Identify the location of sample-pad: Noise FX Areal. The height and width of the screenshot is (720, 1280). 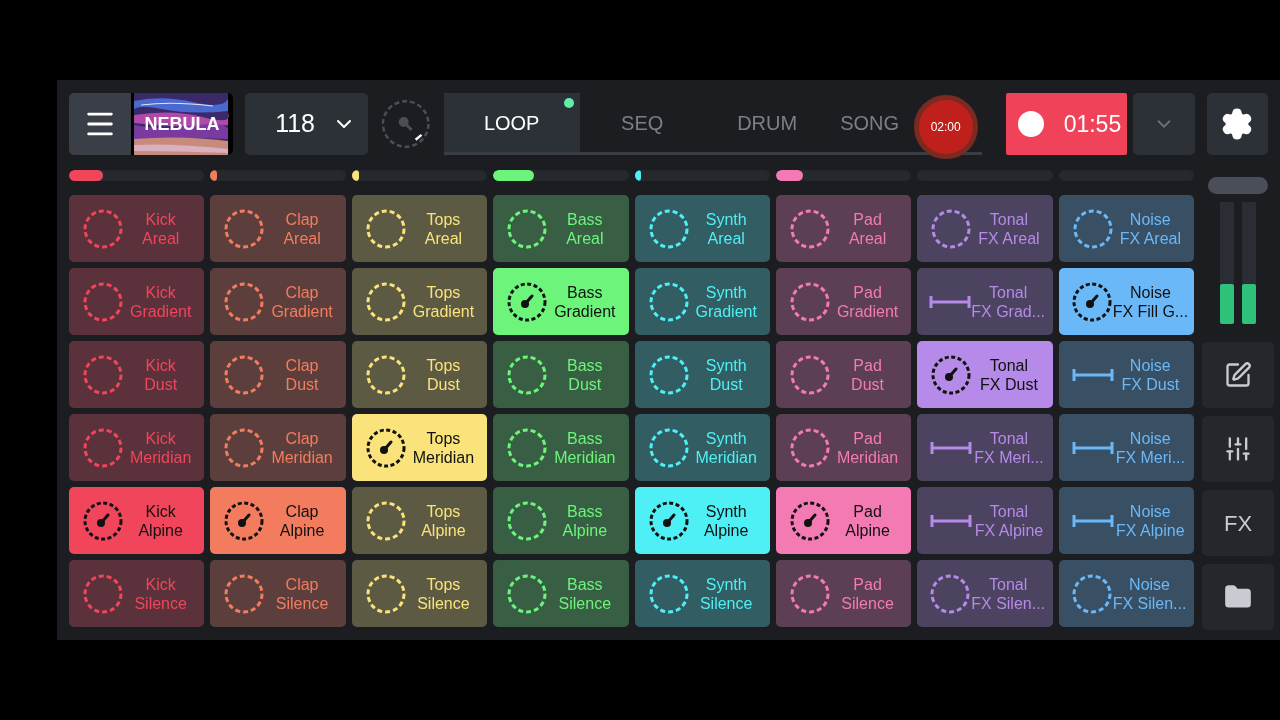
(1126, 228).